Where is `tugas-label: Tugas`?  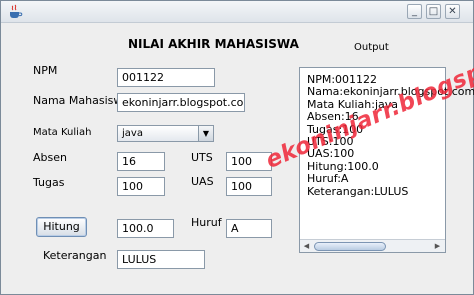 tugas-label: Tugas is located at coordinates (49, 182).